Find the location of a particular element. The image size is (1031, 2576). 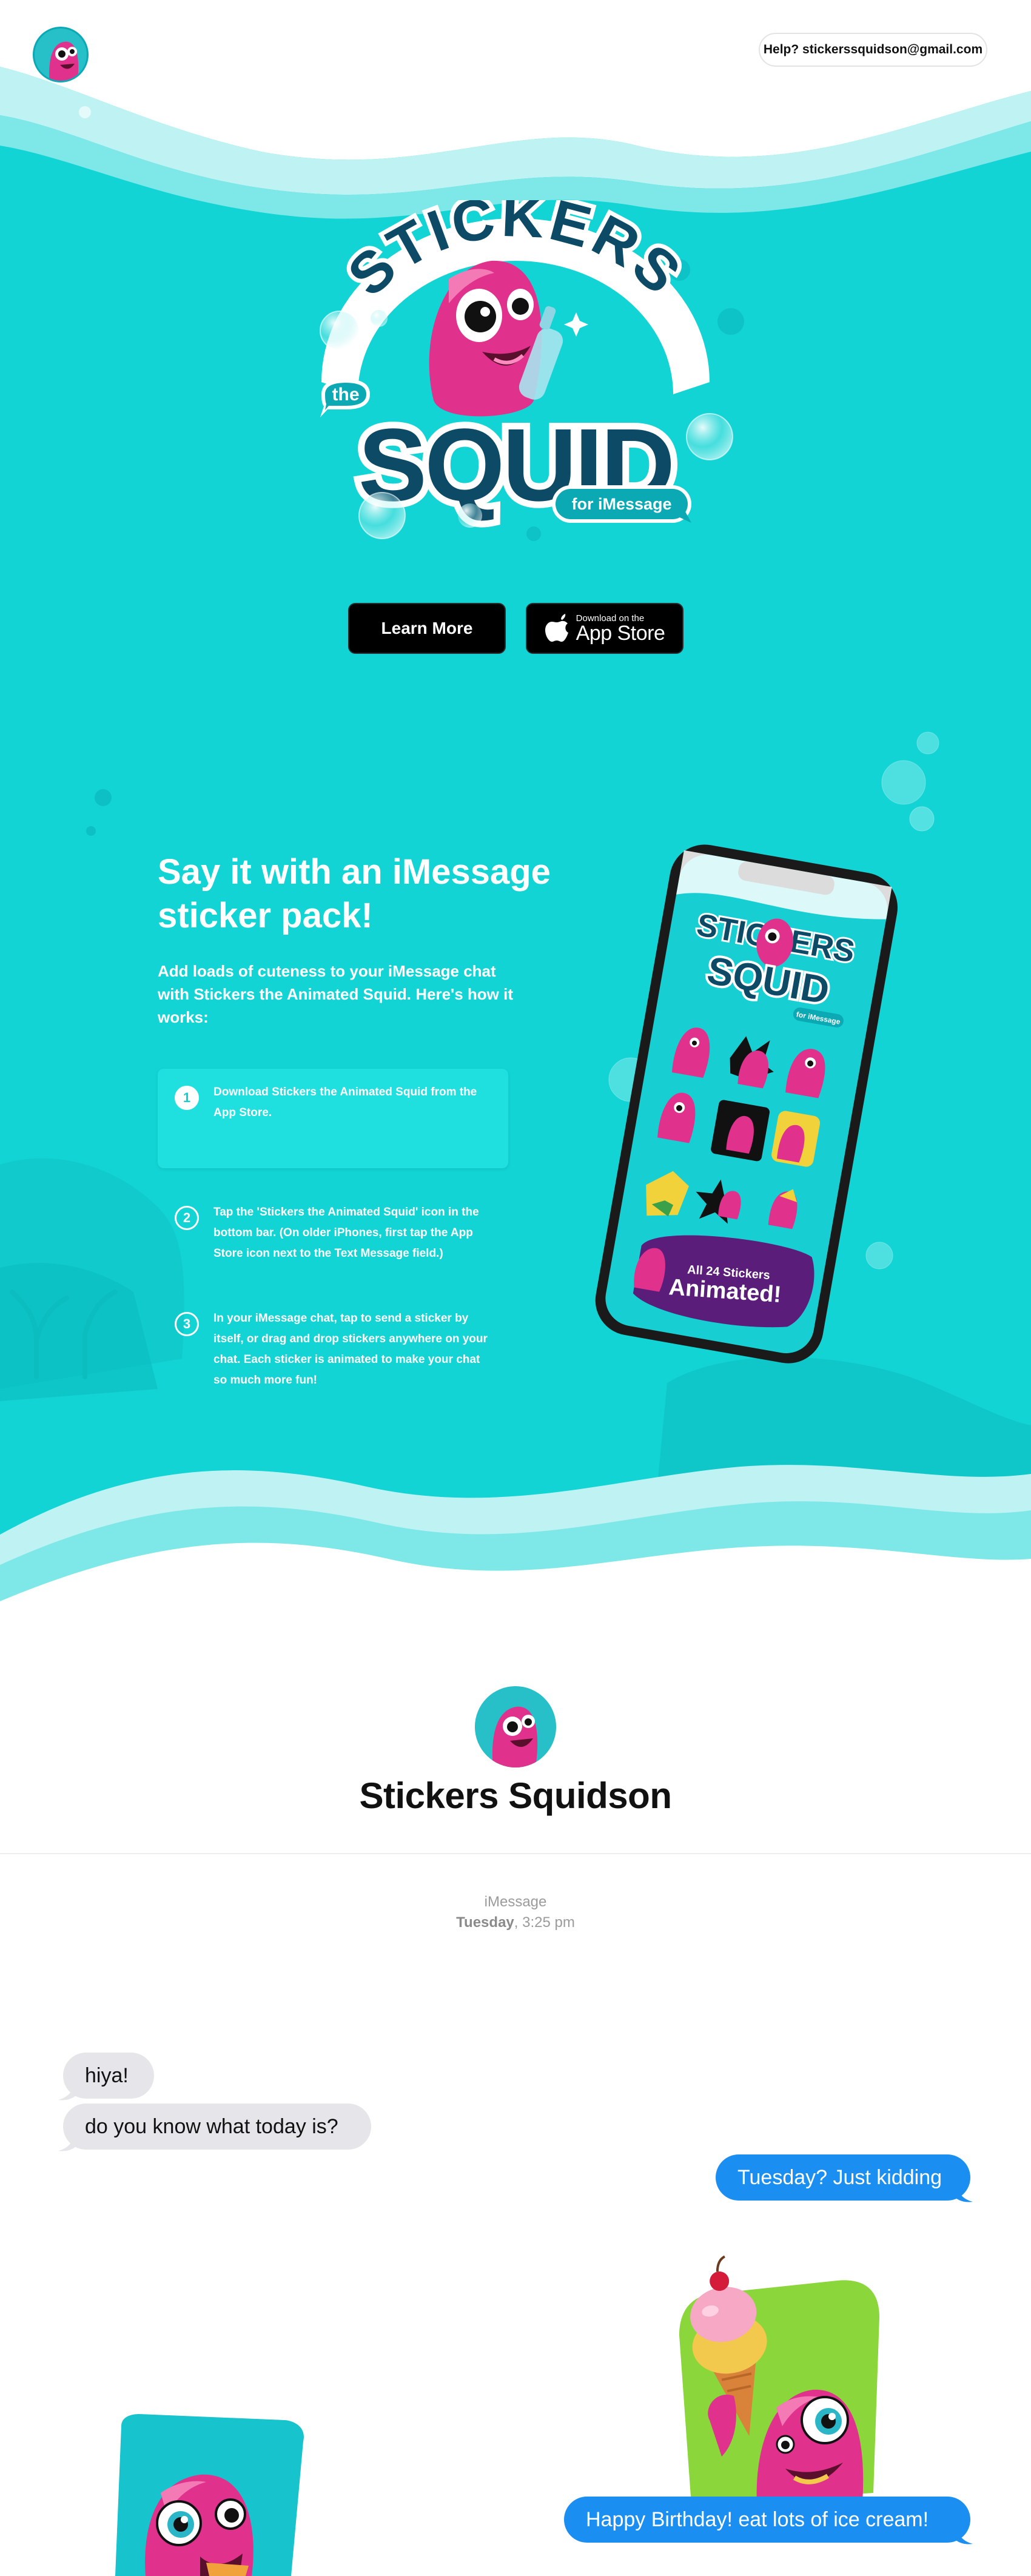

logo-for-imessage-label: for iMessage is located at coordinates (621, 504).